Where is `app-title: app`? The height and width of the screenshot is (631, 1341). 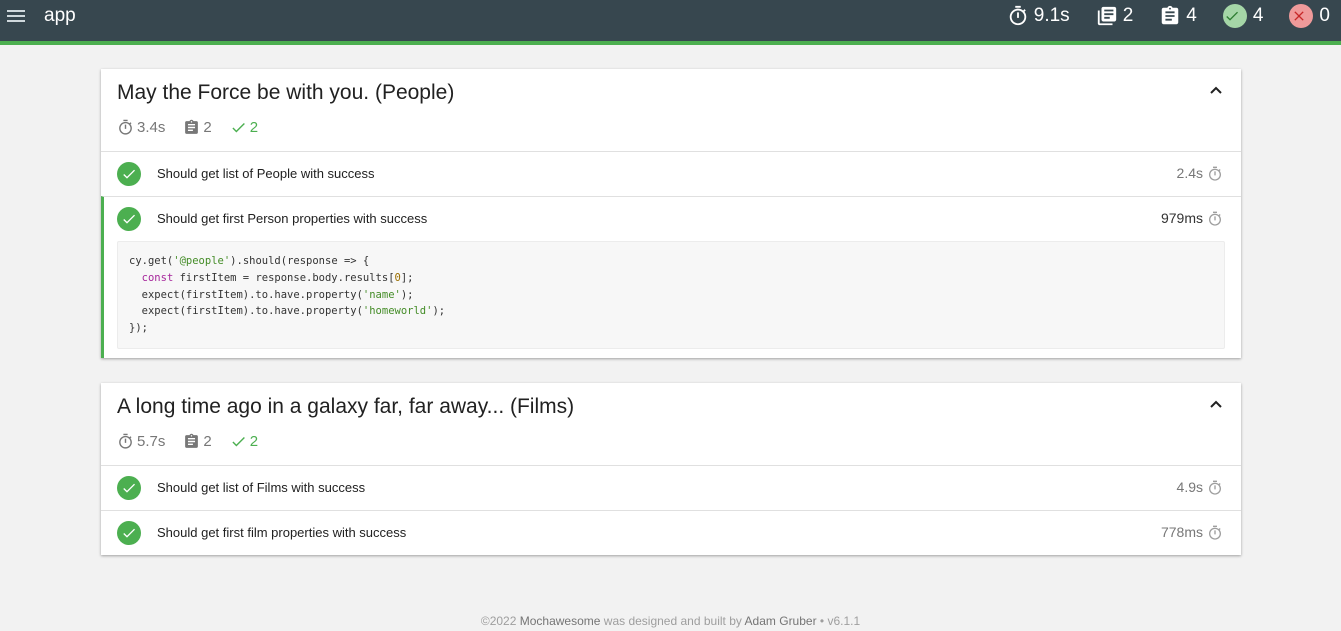
app-title: app is located at coordinates (60, 15).